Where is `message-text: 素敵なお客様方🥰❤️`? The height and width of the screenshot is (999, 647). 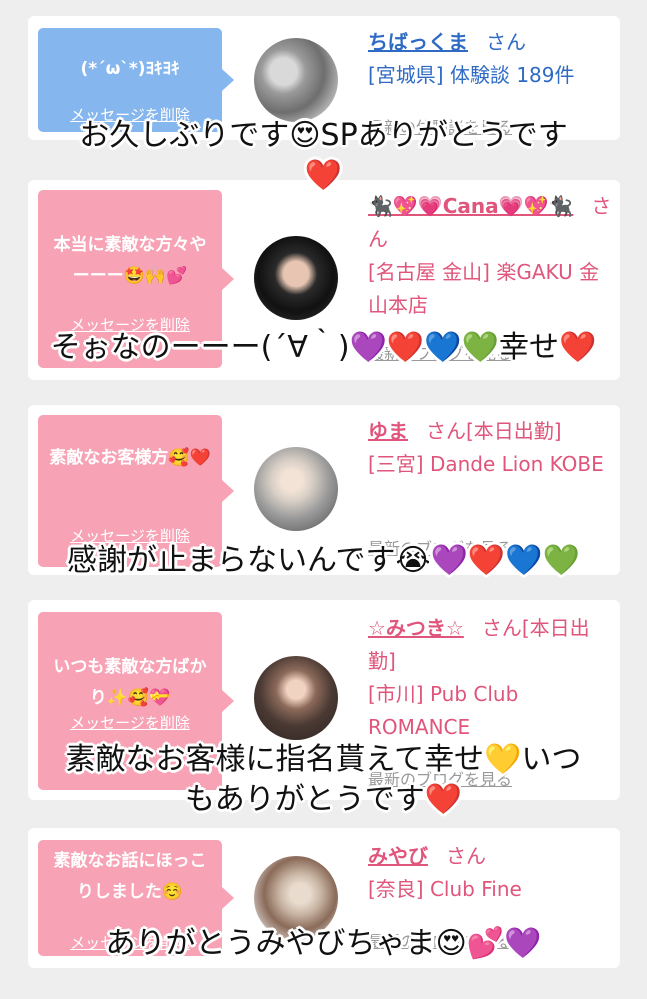
message-text: 素敵なお客様方🥰❤️ is located at coordinates (130, 458).